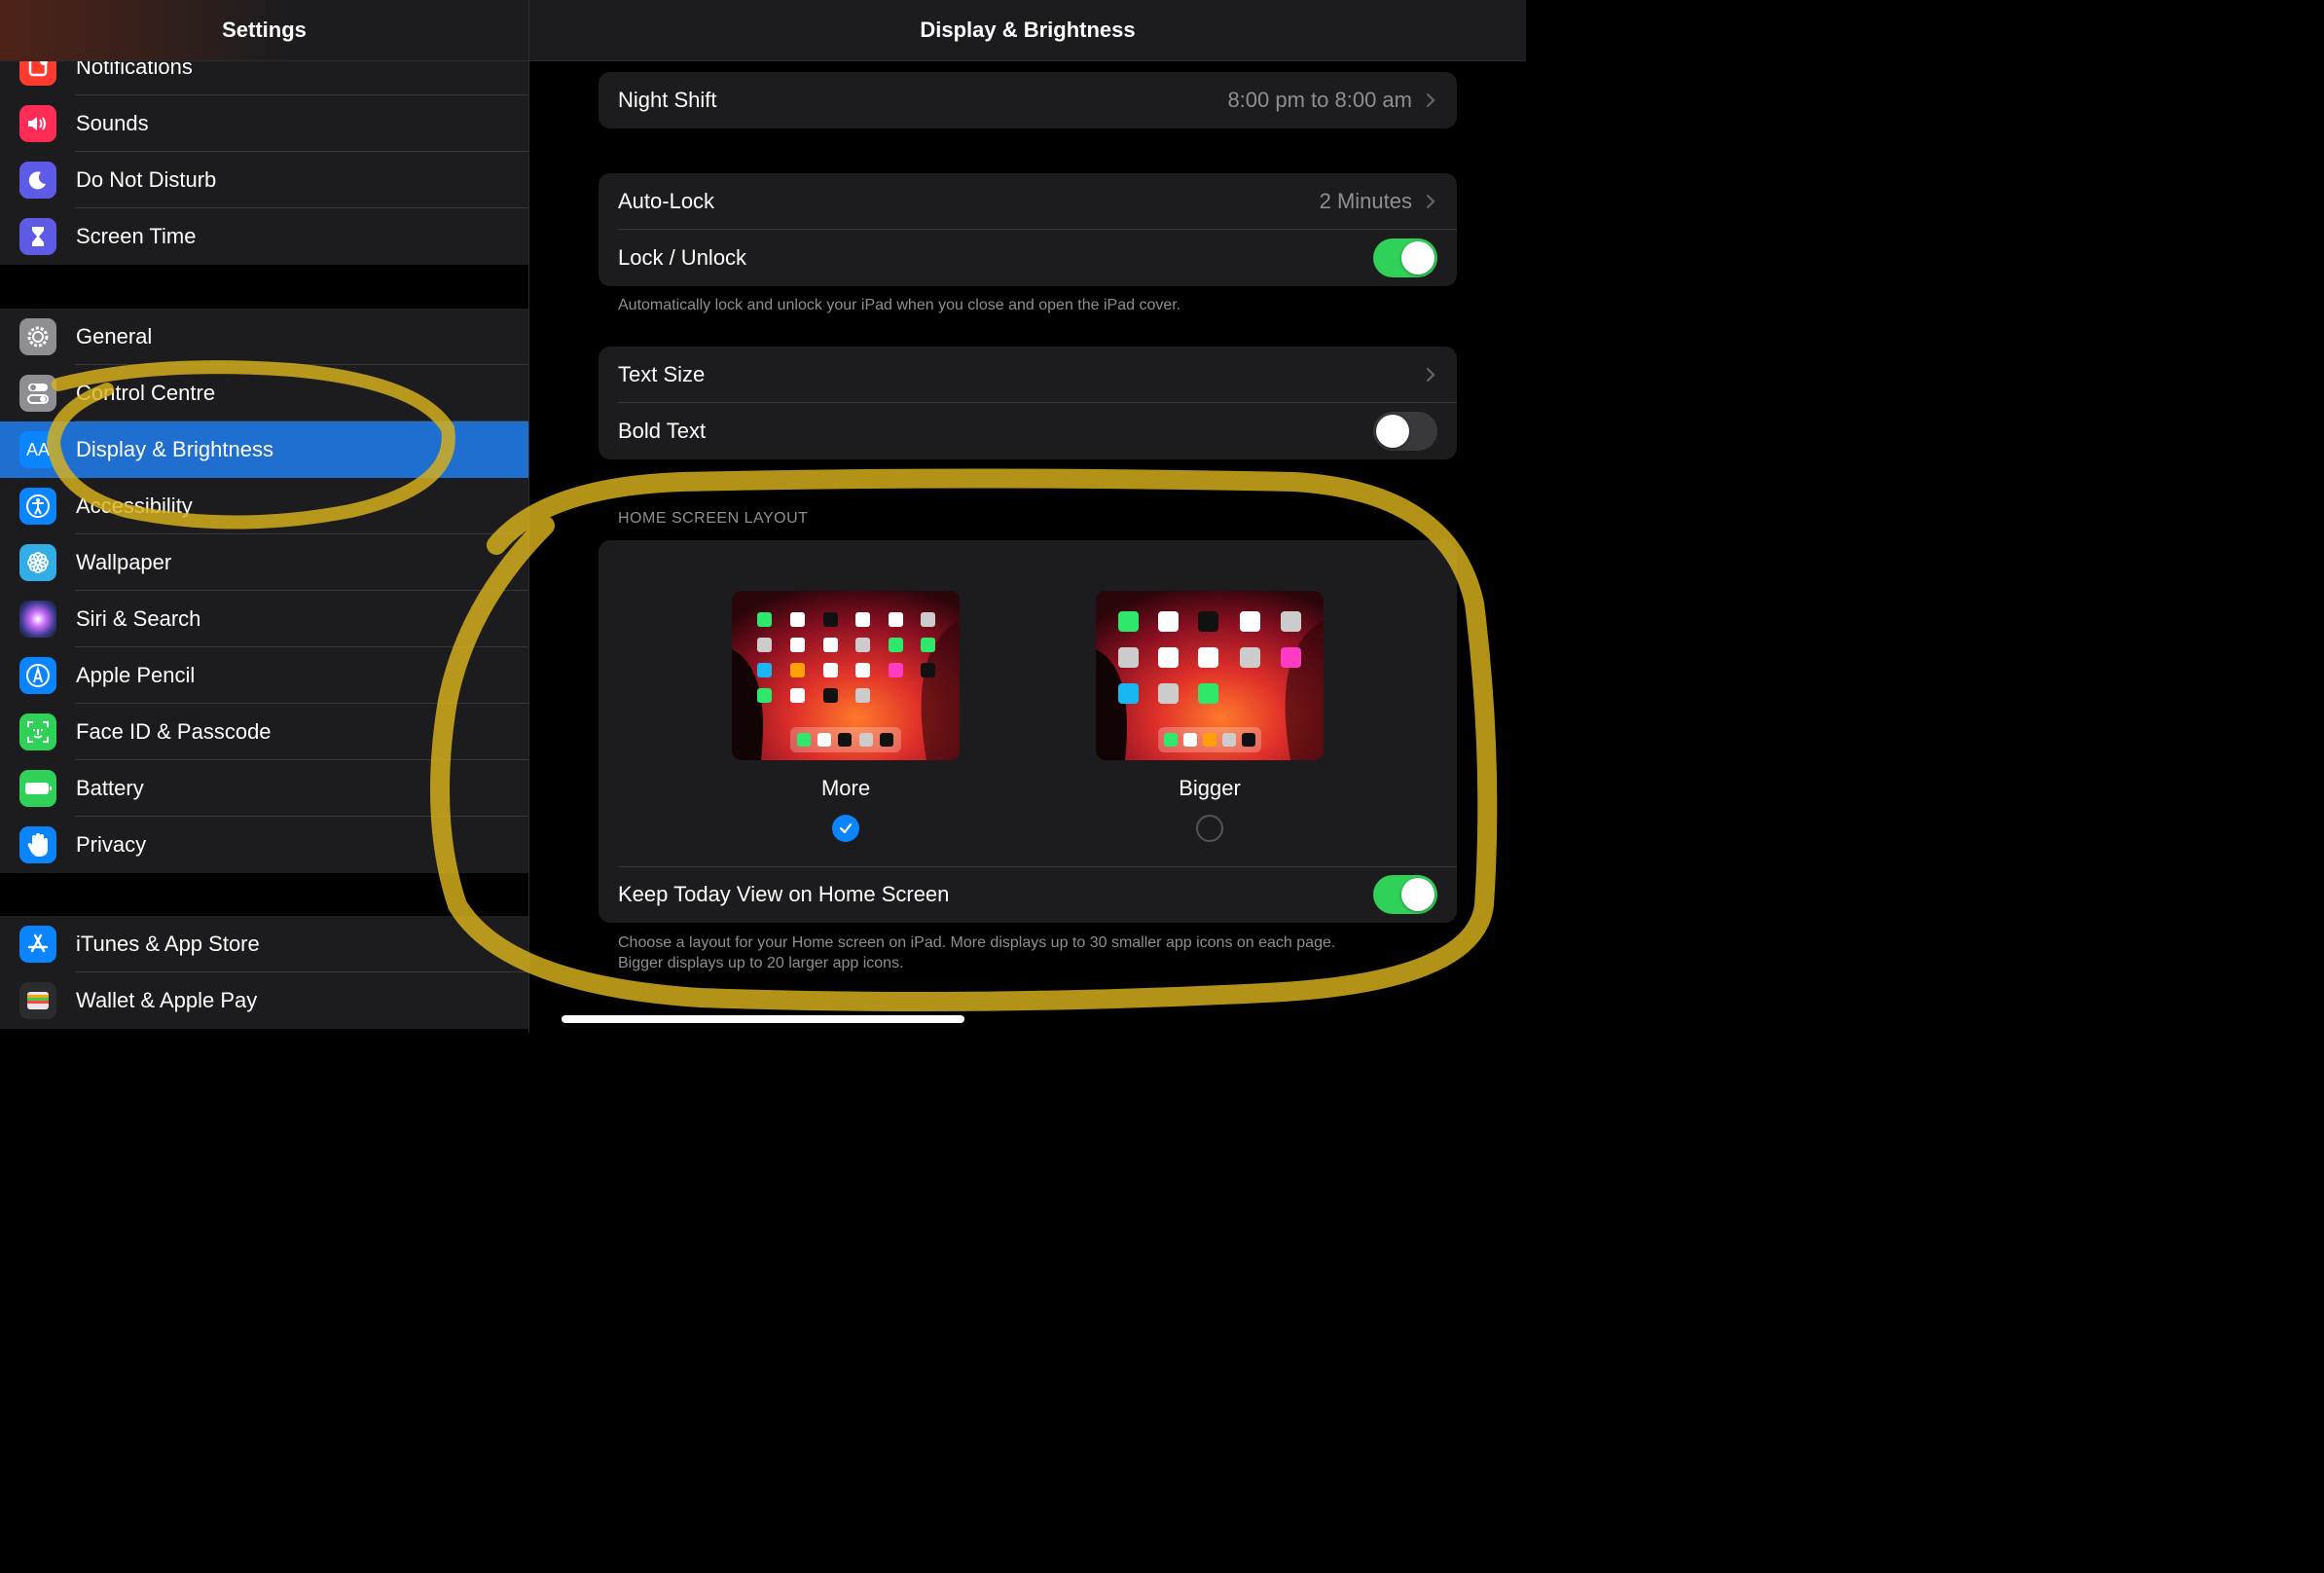 Image resolution: width=2324 pixels, height=1573 pixels. I want to click on sidebar-item-apple-pencil: Apple Pencil, so click(264, 675).